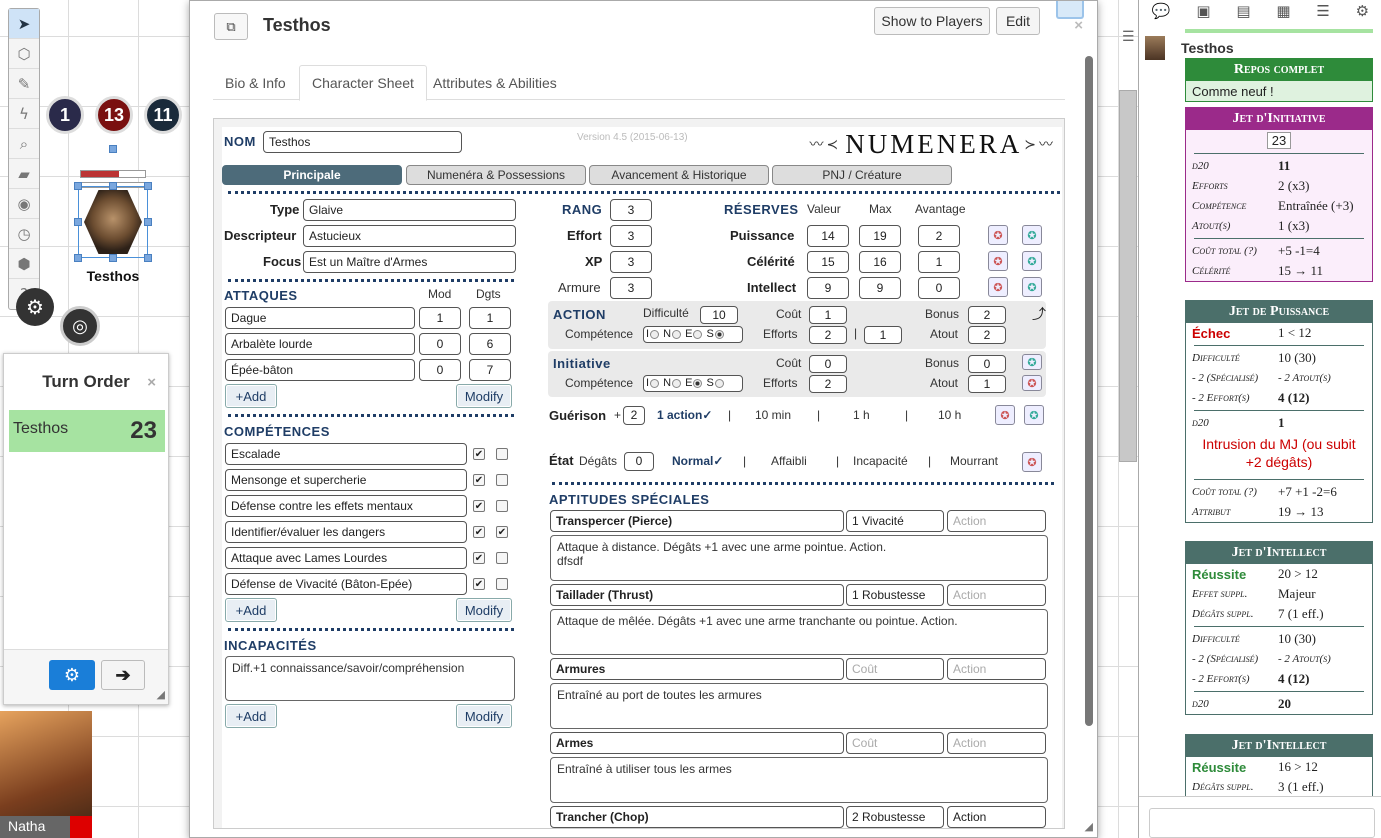  Describe the element at coordinates (895, 595) in the screenshot. I see `aptitude-cout-field: 1 Robustesse` at that location.